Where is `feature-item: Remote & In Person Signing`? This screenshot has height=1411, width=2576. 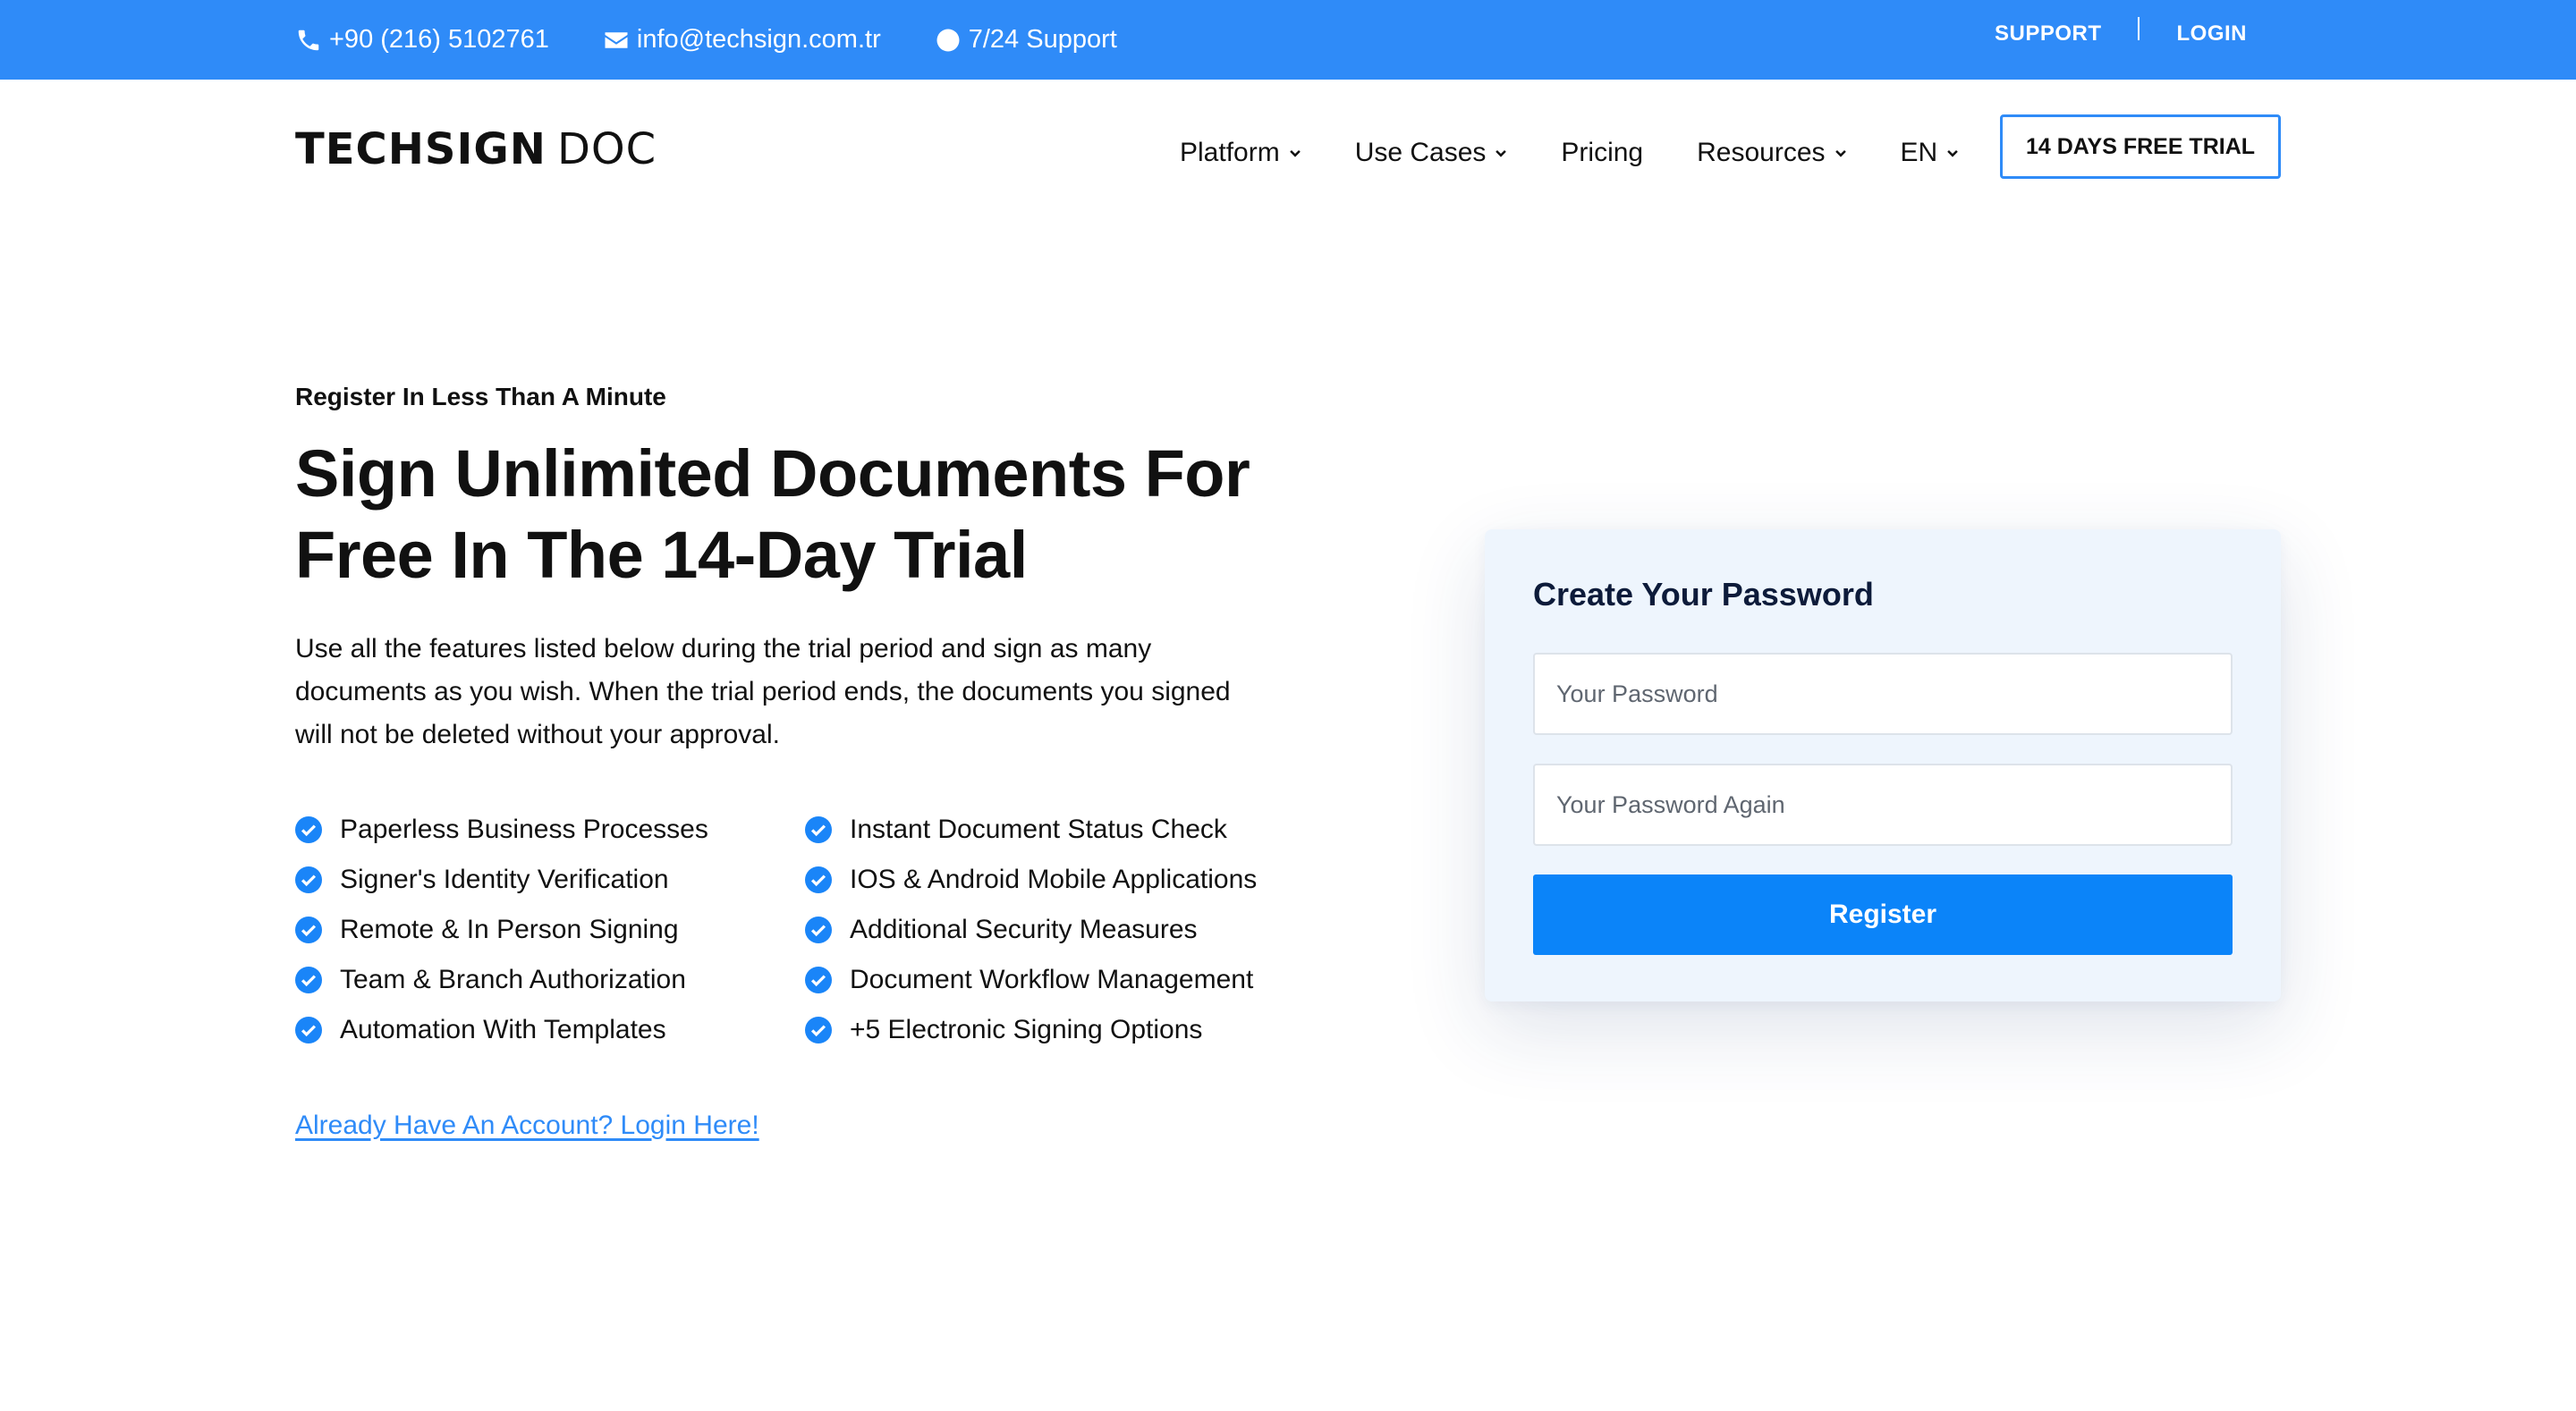 feature-item: Remote & In Person Signing is located at coordinates (550, 930).